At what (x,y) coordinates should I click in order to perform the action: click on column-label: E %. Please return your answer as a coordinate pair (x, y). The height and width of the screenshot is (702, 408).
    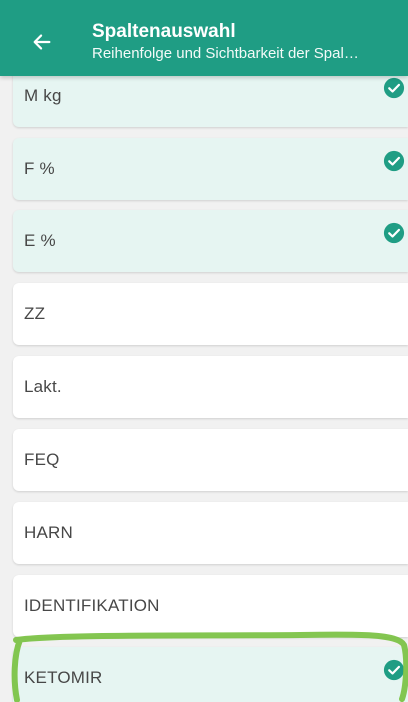
    Looking at the image, I should click on (40, 240).